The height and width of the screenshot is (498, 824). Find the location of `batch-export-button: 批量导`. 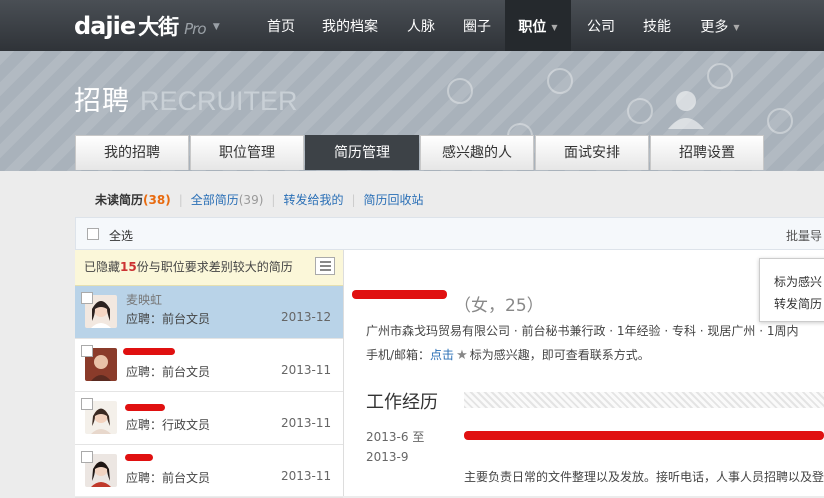

batch-export-button: 批量导 is located at coordinates (804, 235).